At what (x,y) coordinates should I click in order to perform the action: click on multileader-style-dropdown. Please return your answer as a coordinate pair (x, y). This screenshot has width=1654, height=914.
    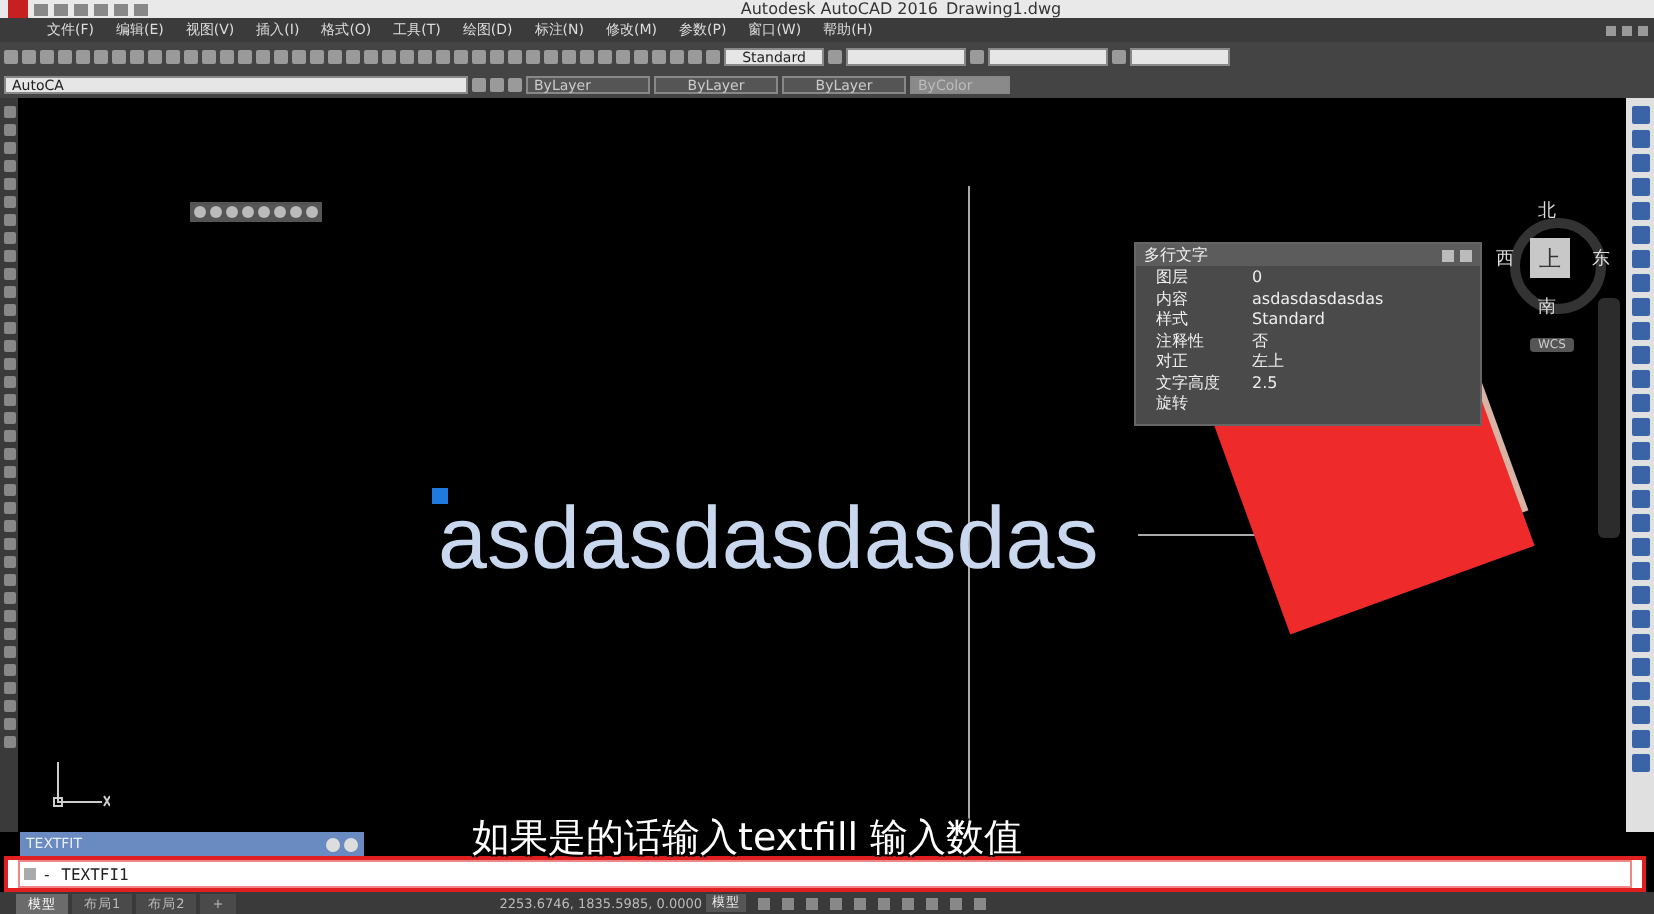
    Looking at the image, I should click on (1180, 56).